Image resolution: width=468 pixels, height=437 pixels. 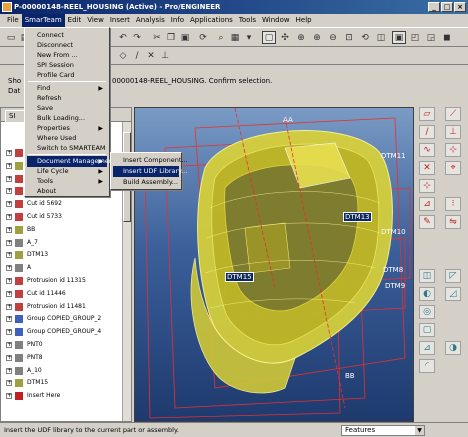 I want to click on selection-filter-dropdown: Features ▼, so click(x=383, y=430).